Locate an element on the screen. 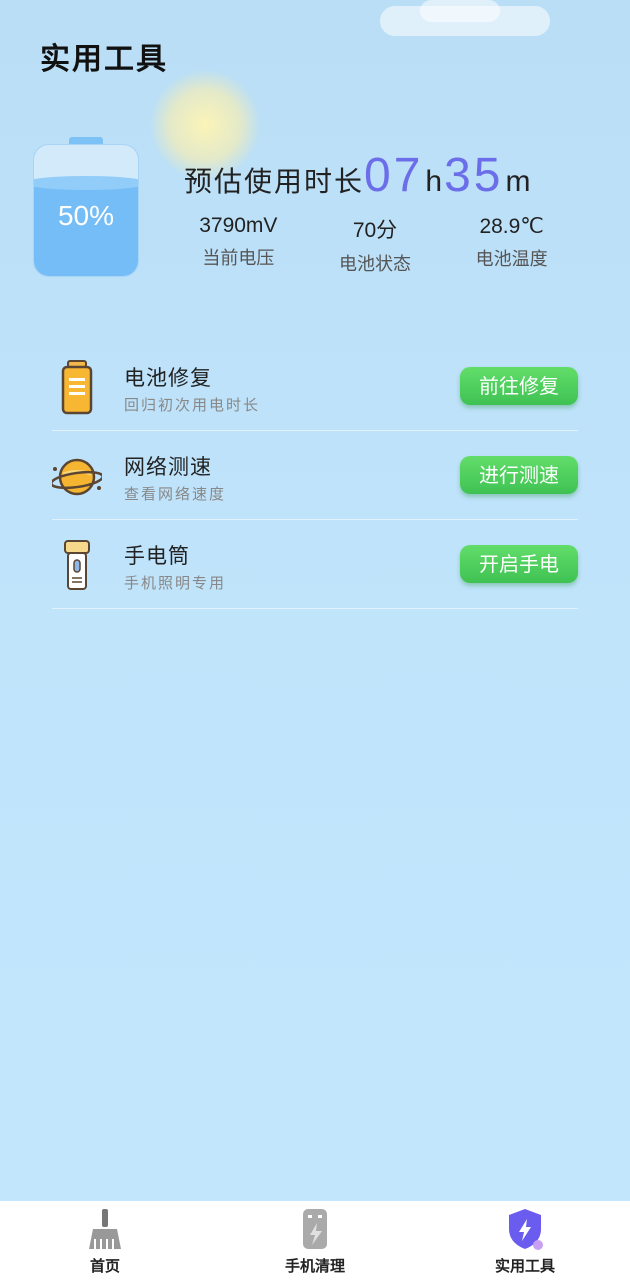  tool-name: 网络测速 is located at coordinates (168, 467).